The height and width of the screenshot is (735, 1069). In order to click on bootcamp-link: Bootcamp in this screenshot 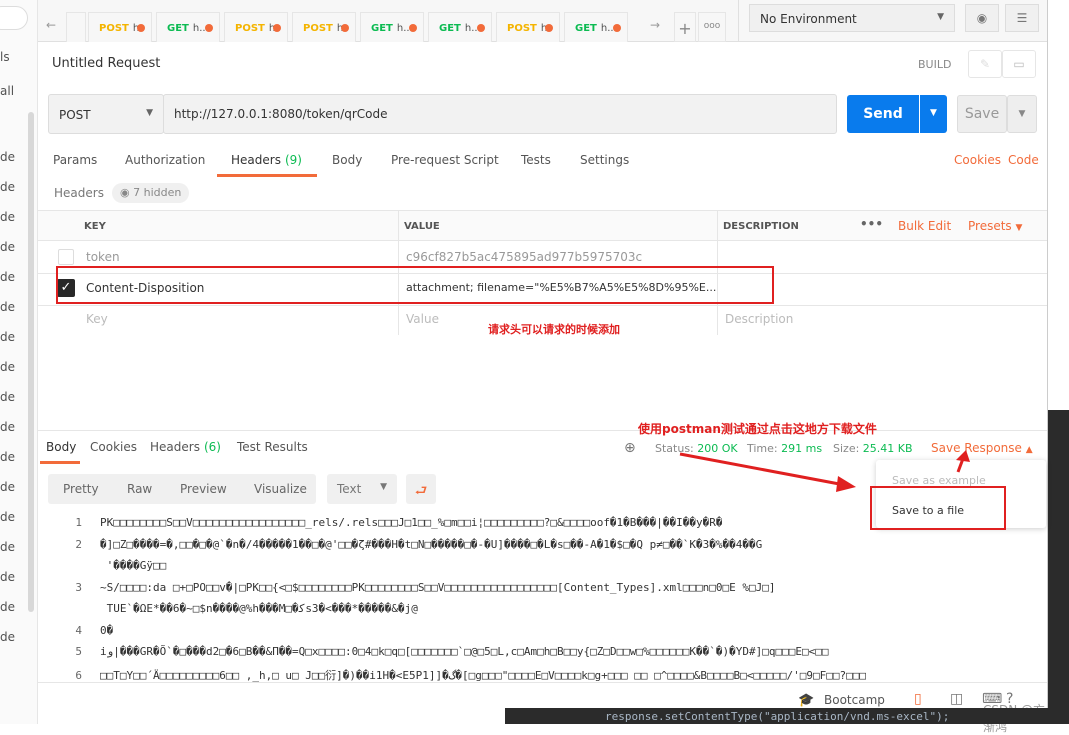, I will do `click(854, 700)`.